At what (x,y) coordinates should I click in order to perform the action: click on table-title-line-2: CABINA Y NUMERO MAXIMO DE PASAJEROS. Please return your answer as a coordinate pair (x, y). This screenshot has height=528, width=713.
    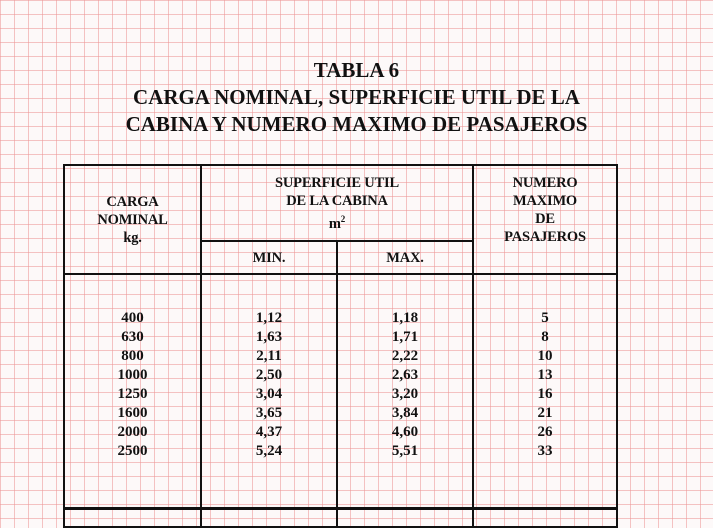
    Looking at the image, I should click on (356, 124).